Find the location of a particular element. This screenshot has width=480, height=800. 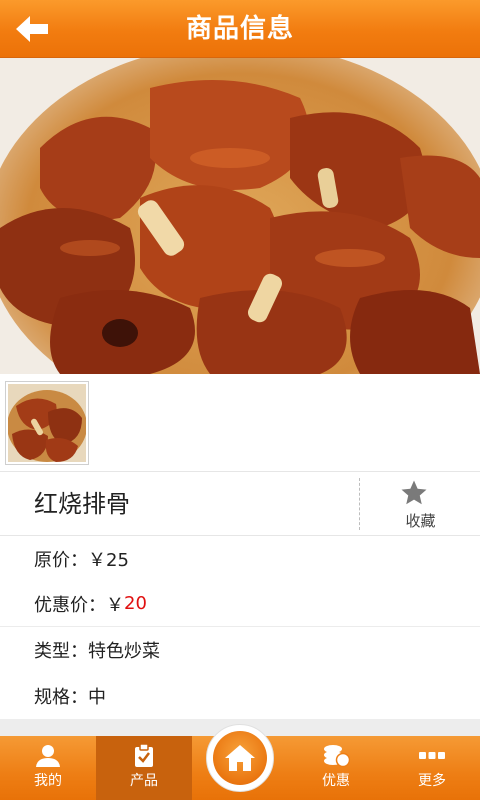

product-thumbnail is located at coordinates (47, 423).